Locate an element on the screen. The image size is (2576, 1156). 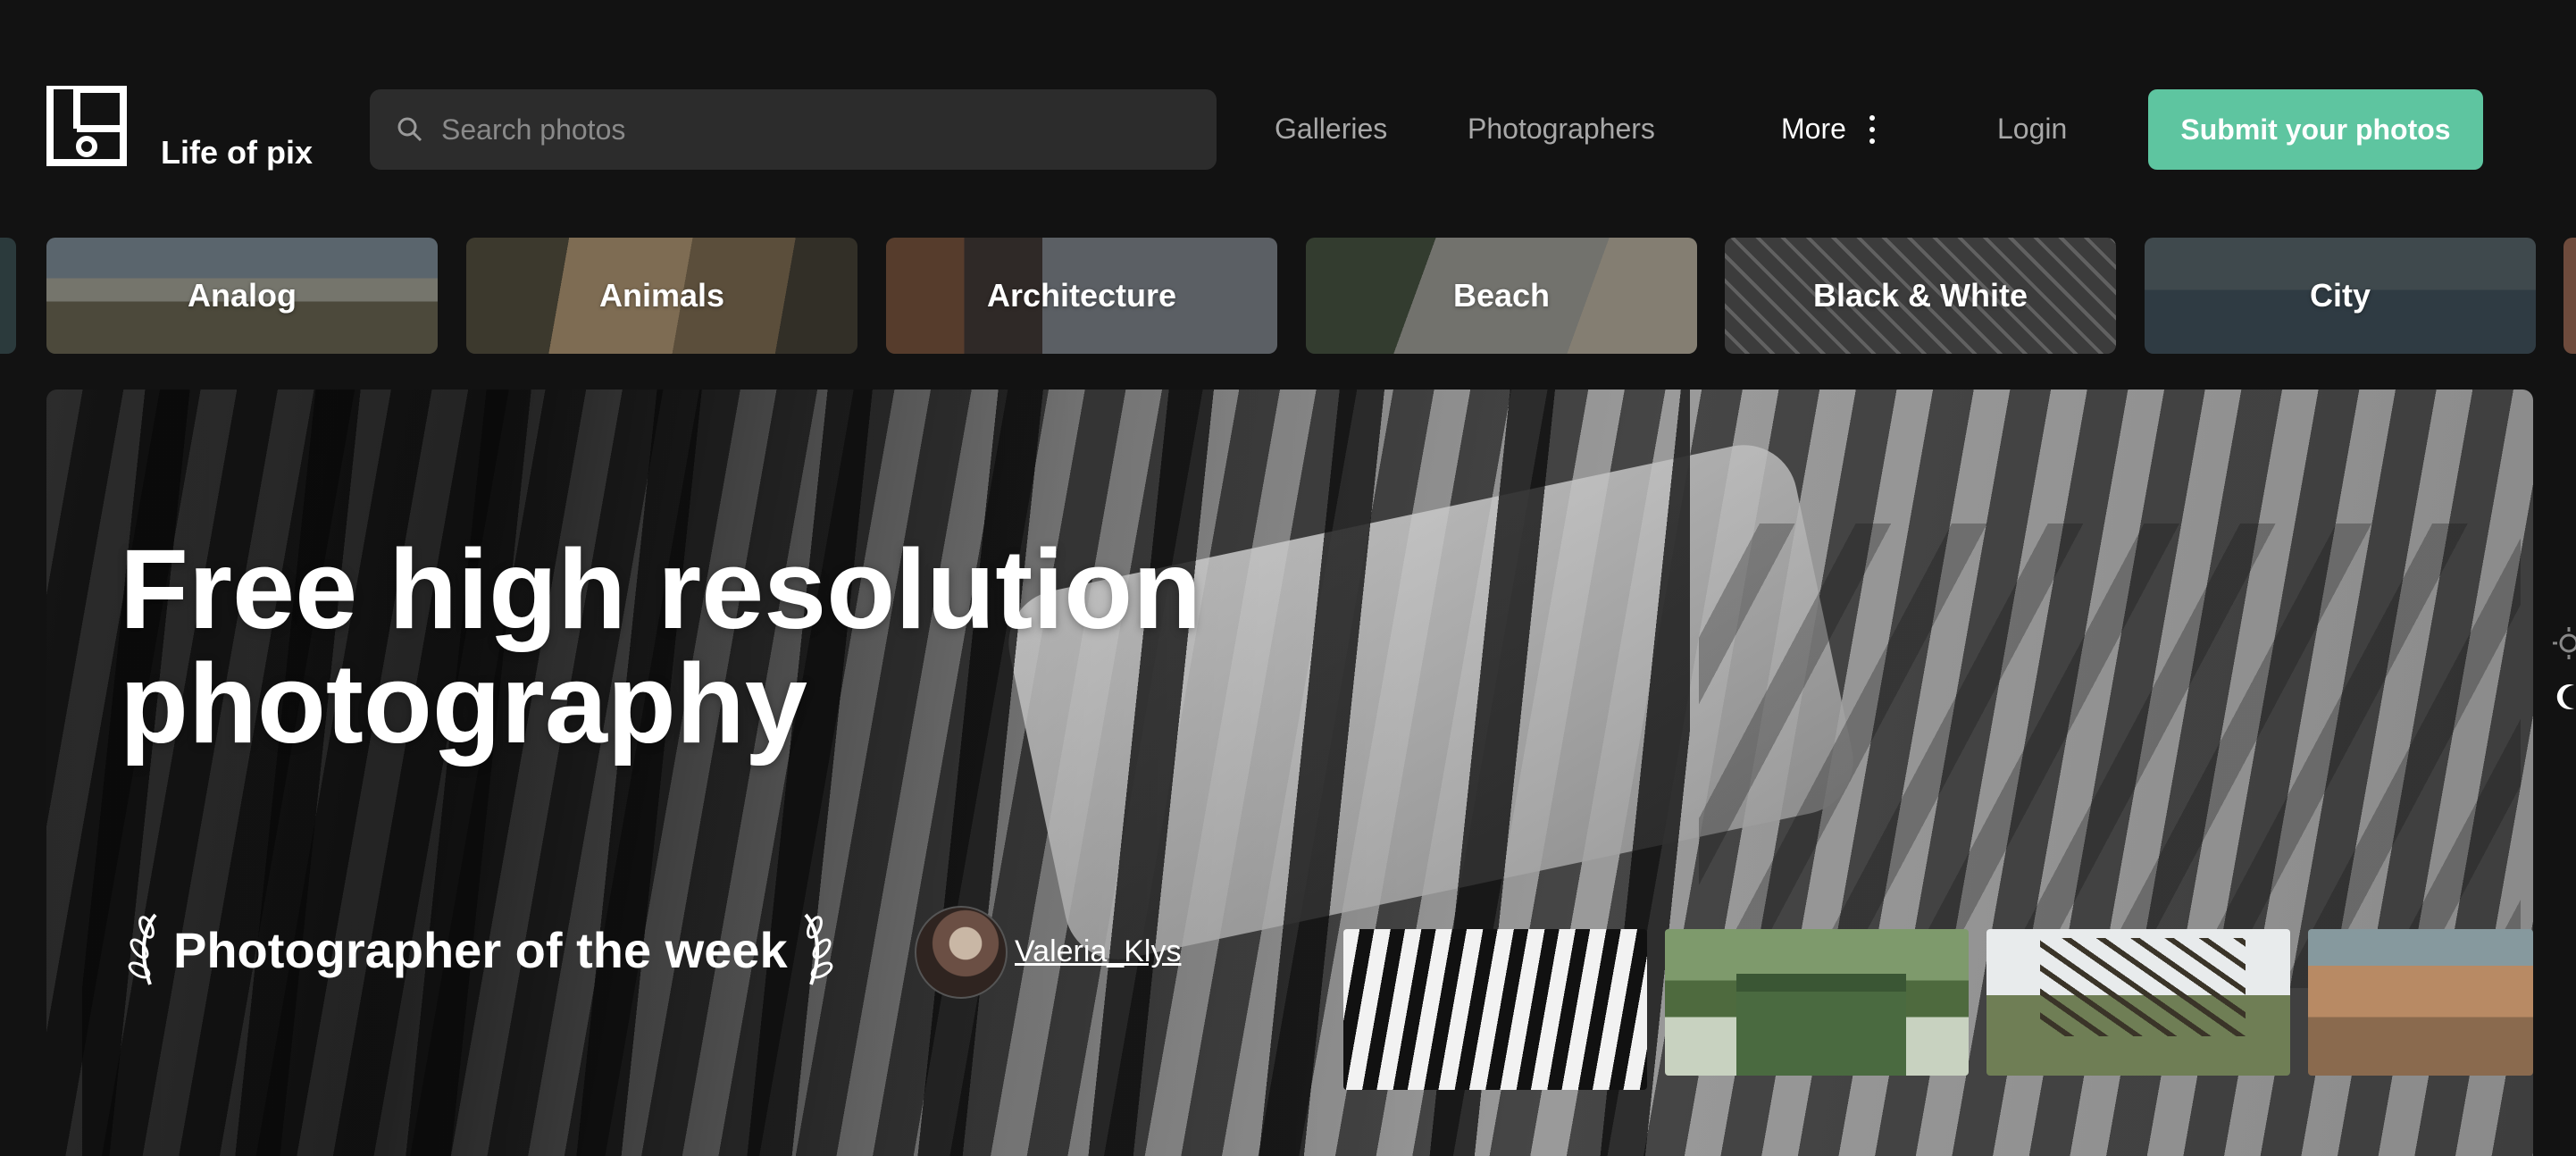
nav-photographers: Photographers is located at coordinates (1562, 129).